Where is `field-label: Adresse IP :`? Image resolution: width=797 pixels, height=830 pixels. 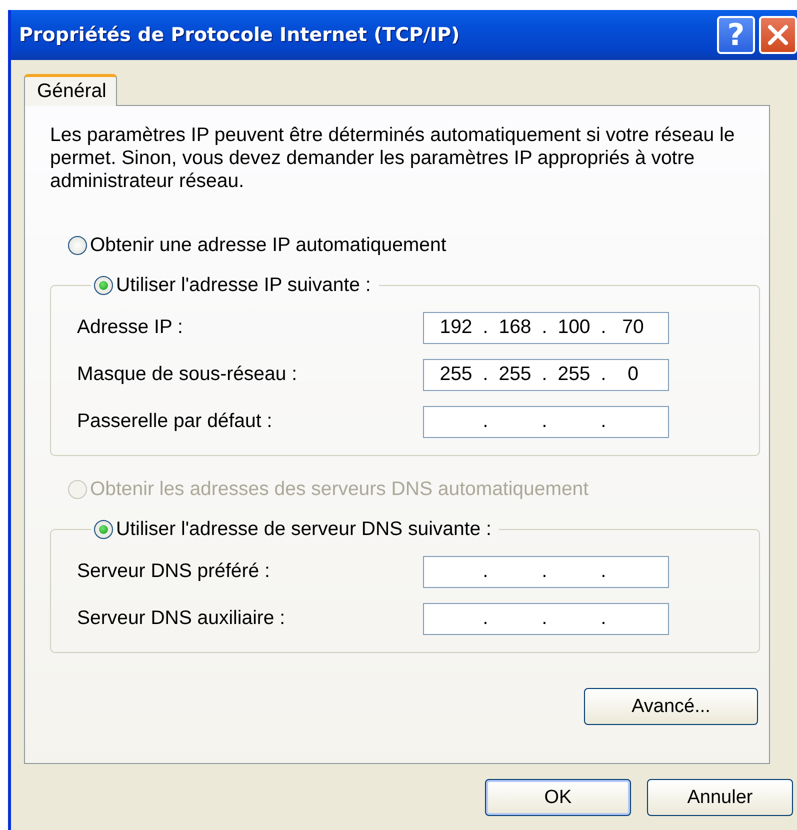
field-label: Adresse IP : is located at coordinates (130, 327).